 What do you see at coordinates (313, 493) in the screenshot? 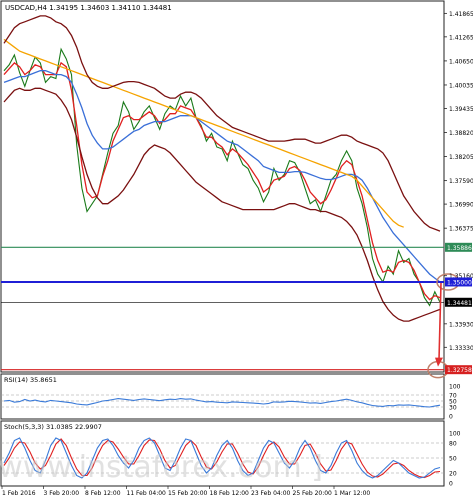
I see `x-tick-label: 25 Feb 20:00` at bounding box center [313, 493].